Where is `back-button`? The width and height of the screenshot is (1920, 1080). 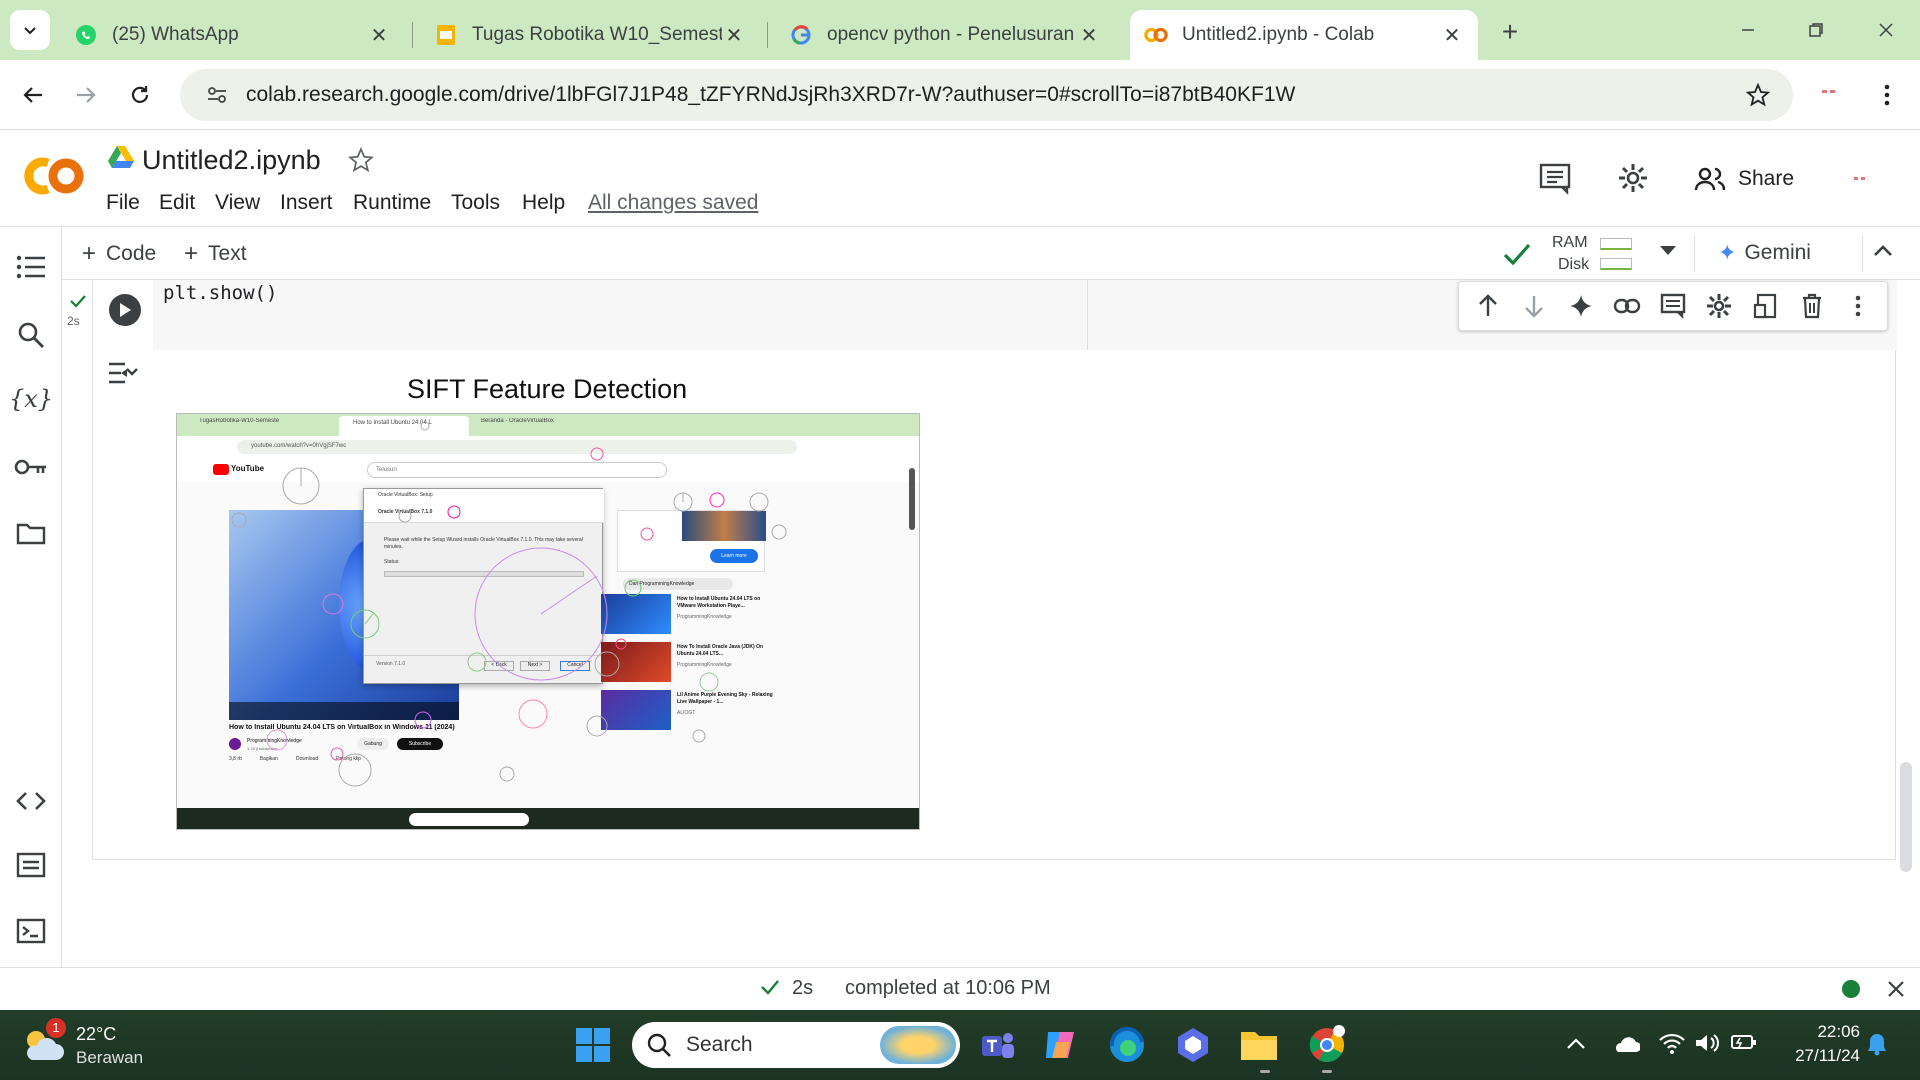 back-button is located at coordinates (33, 95).